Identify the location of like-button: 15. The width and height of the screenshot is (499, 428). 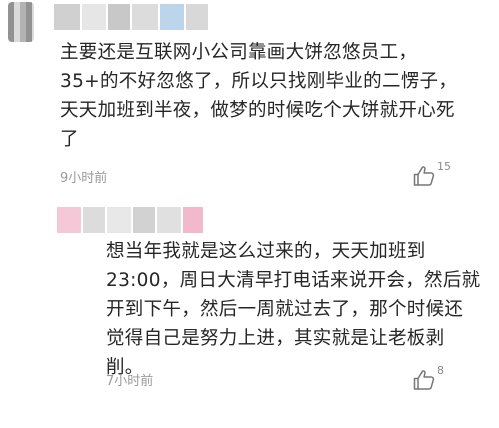
(447, 178).